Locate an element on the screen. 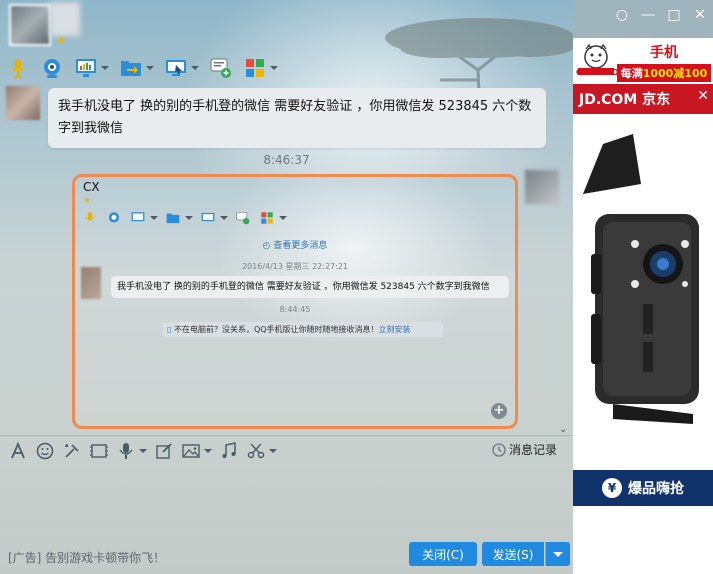 Image resolution: width=713 pixels, height=574 pixels. maximize-button: □ is located at coordinates (674, 15).